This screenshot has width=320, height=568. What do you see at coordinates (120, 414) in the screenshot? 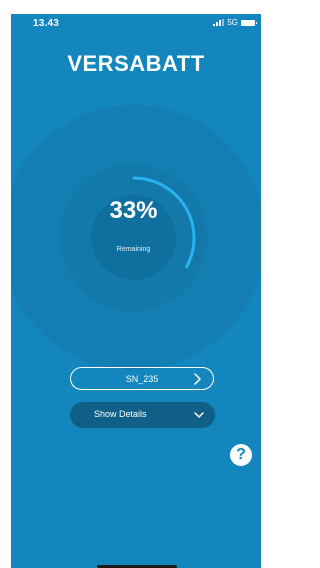
I see `show-details-label: Show Details` at bounding box center [120, 414].